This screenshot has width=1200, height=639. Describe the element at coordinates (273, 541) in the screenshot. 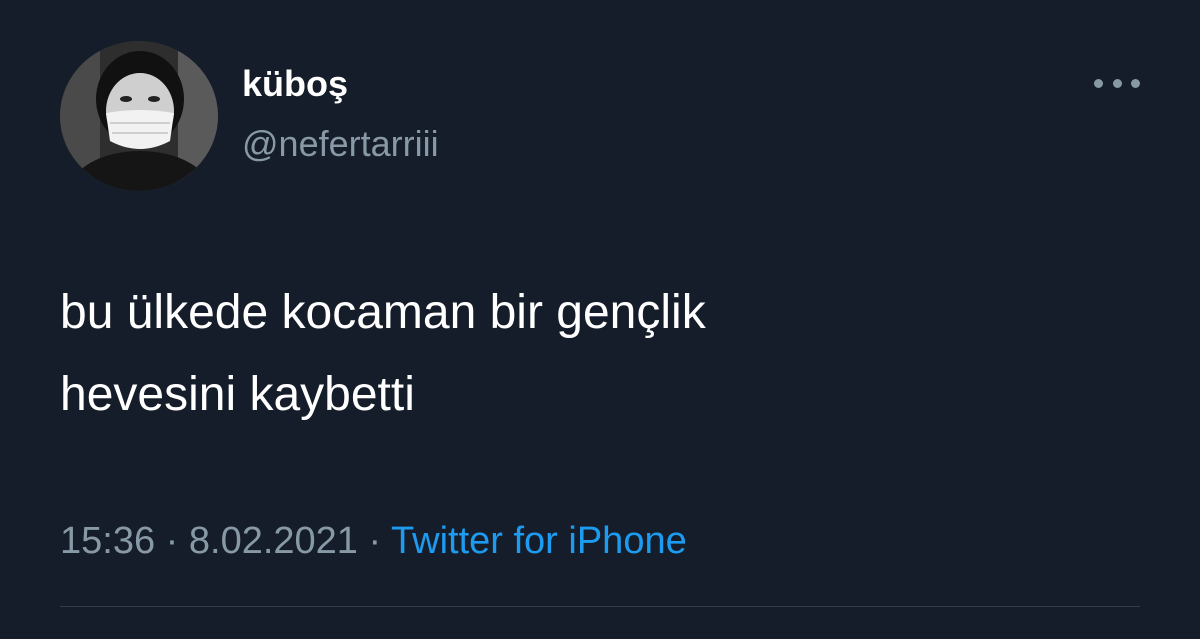

I see `tweet-date: 8.02.2021` at that location.